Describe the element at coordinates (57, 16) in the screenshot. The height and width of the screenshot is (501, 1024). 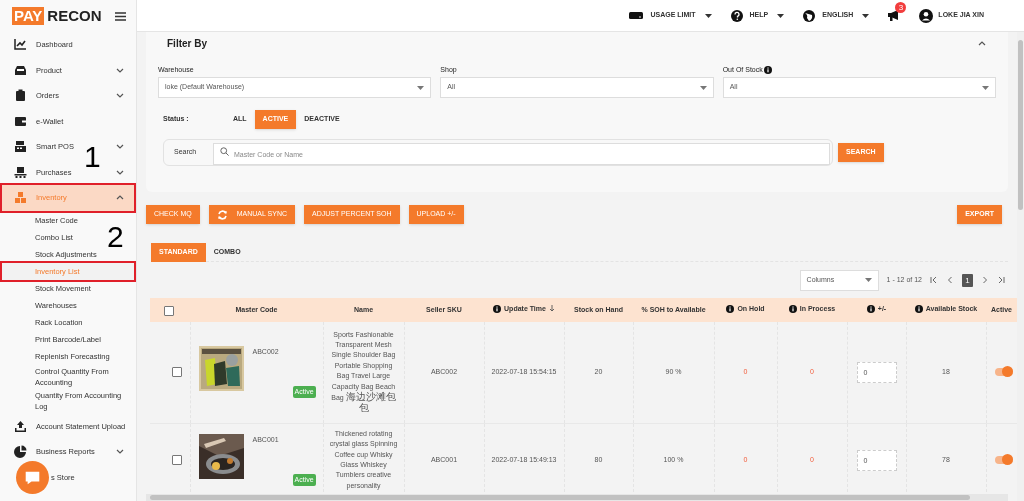
I see `logo: PAY RECON` at that location.